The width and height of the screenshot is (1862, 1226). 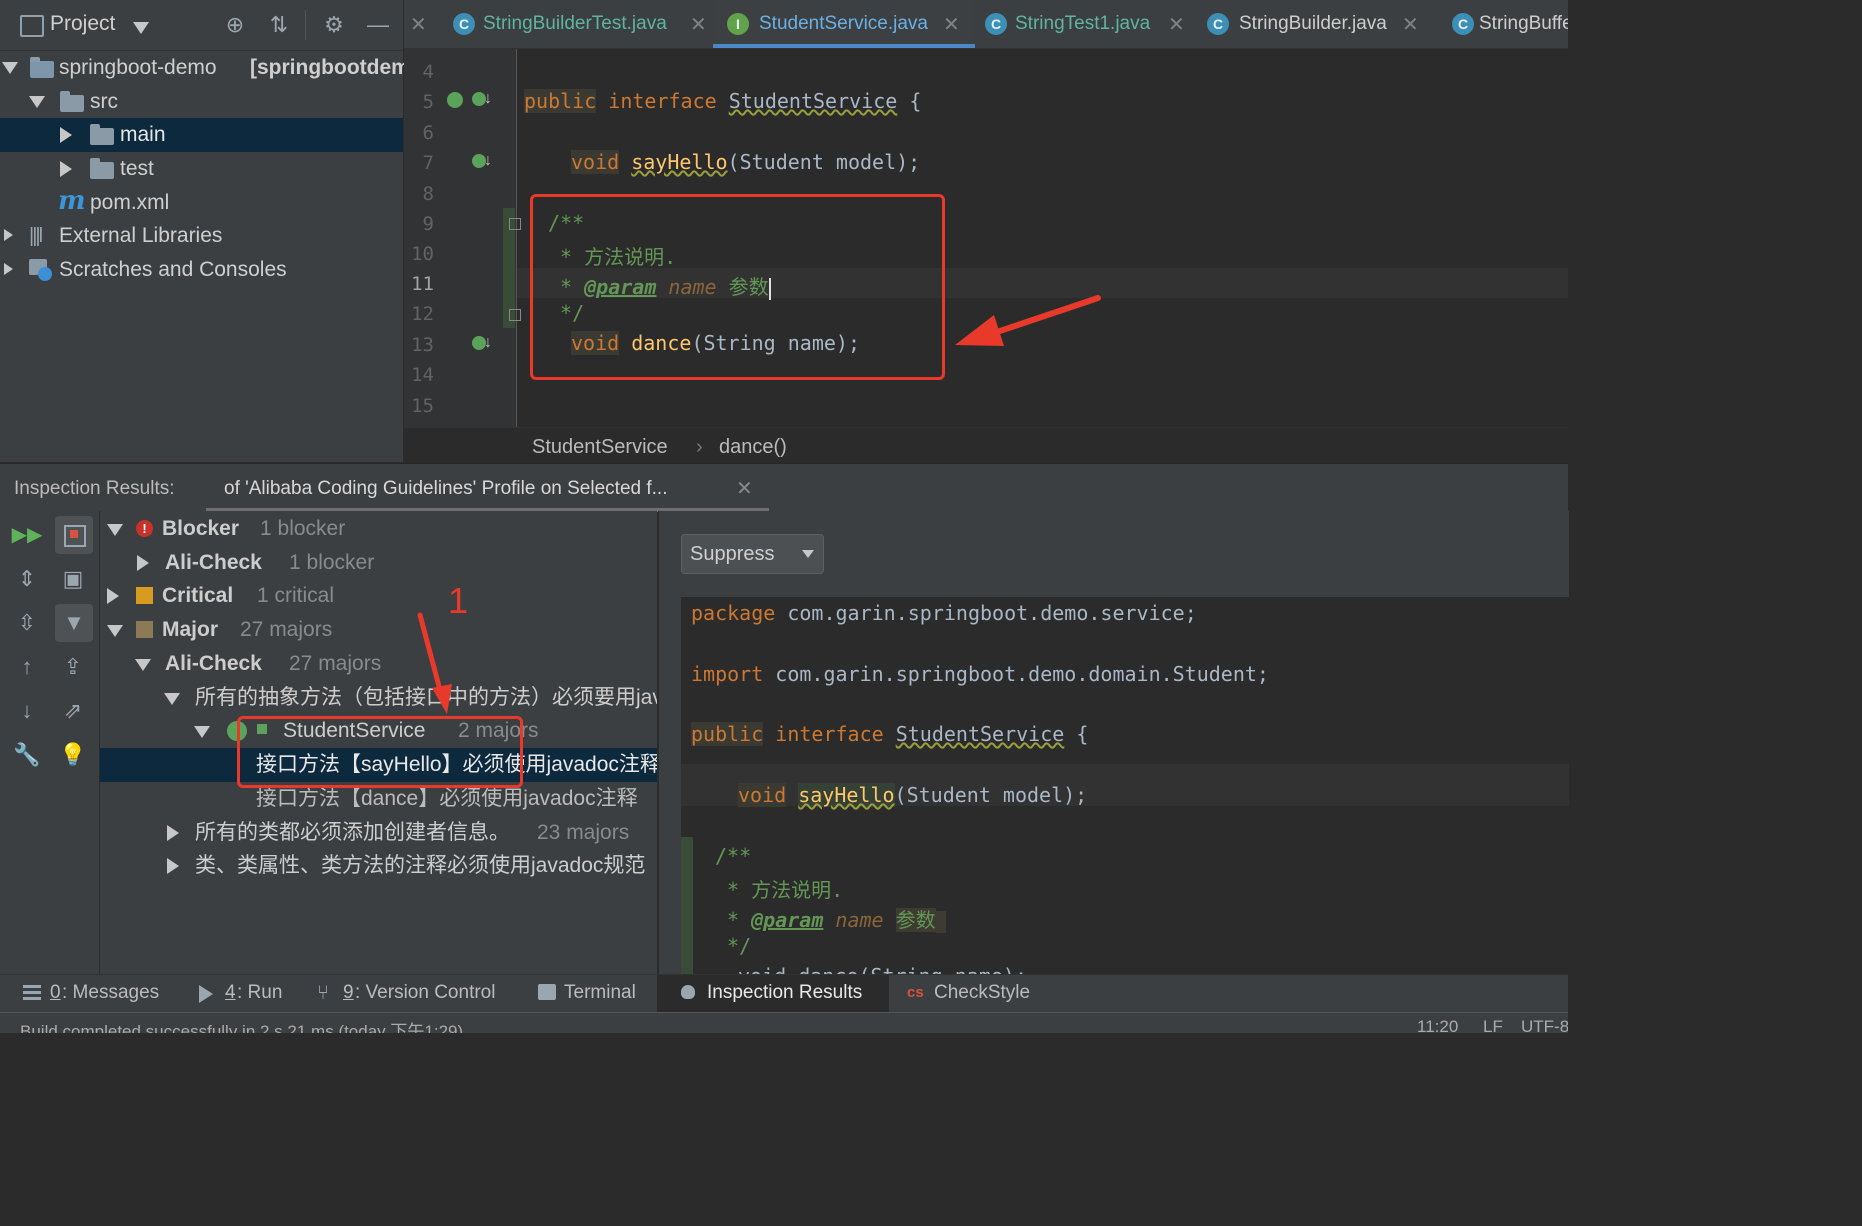 I want to click on divider, so click(x=305, y=25).